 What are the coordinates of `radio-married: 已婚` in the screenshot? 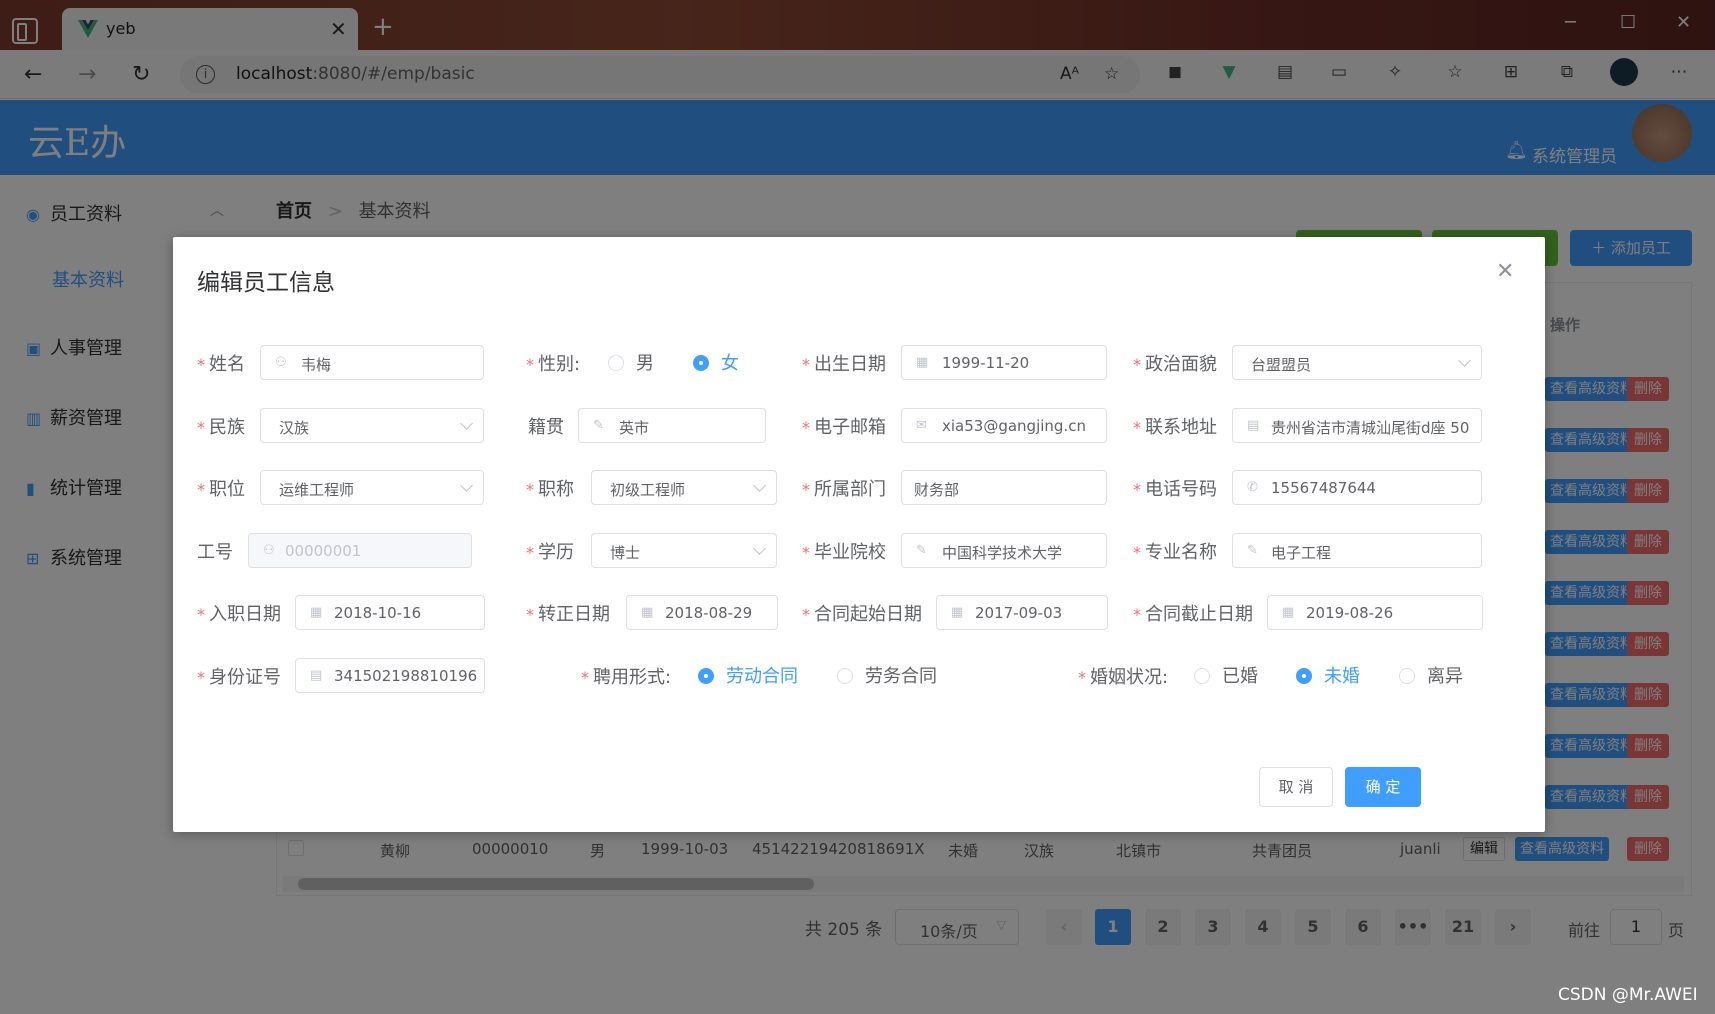 It's located at (1226, 675).